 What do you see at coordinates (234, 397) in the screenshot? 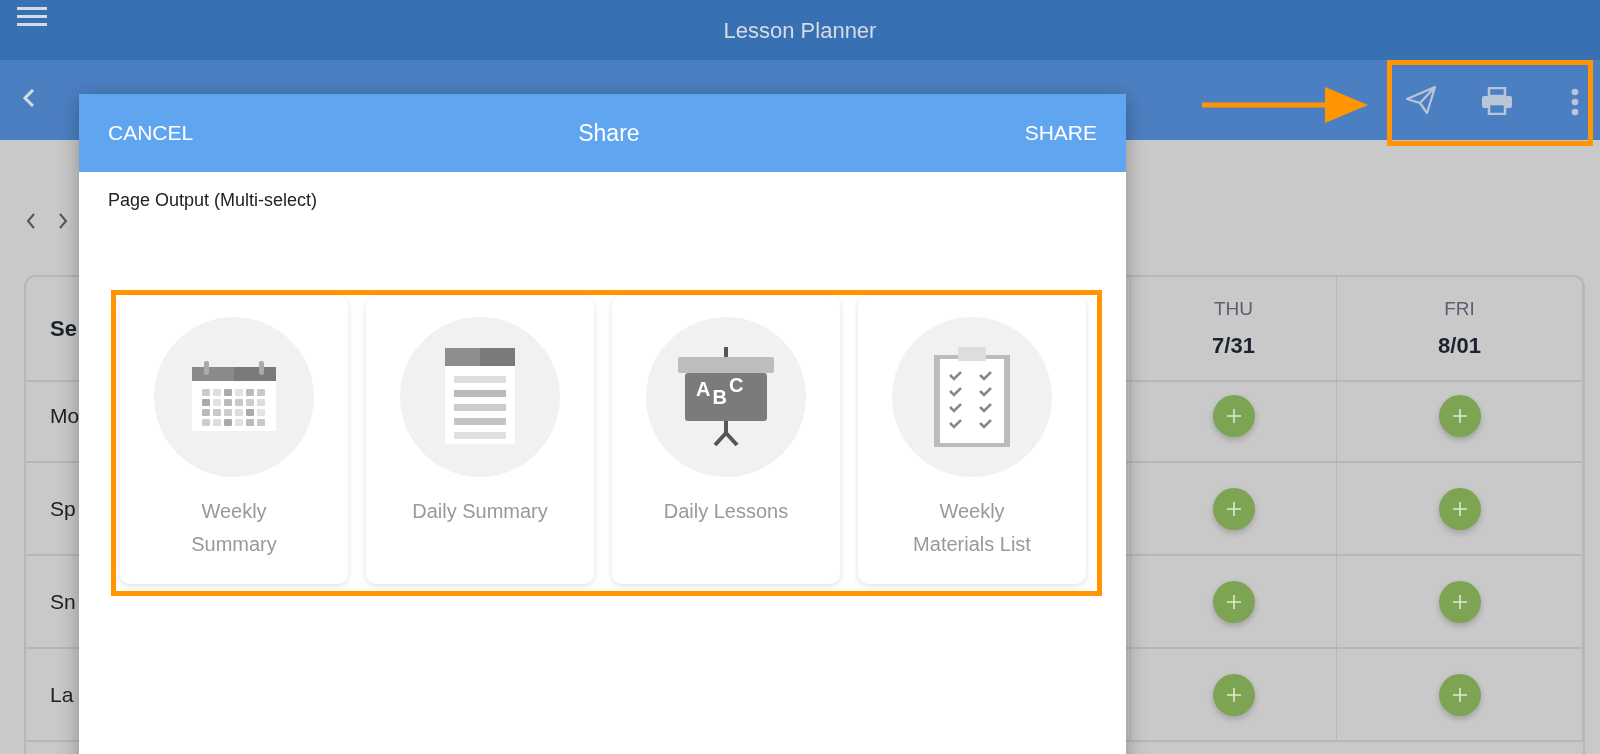
I see `calendar-icon` at bounding box center [234, 397].